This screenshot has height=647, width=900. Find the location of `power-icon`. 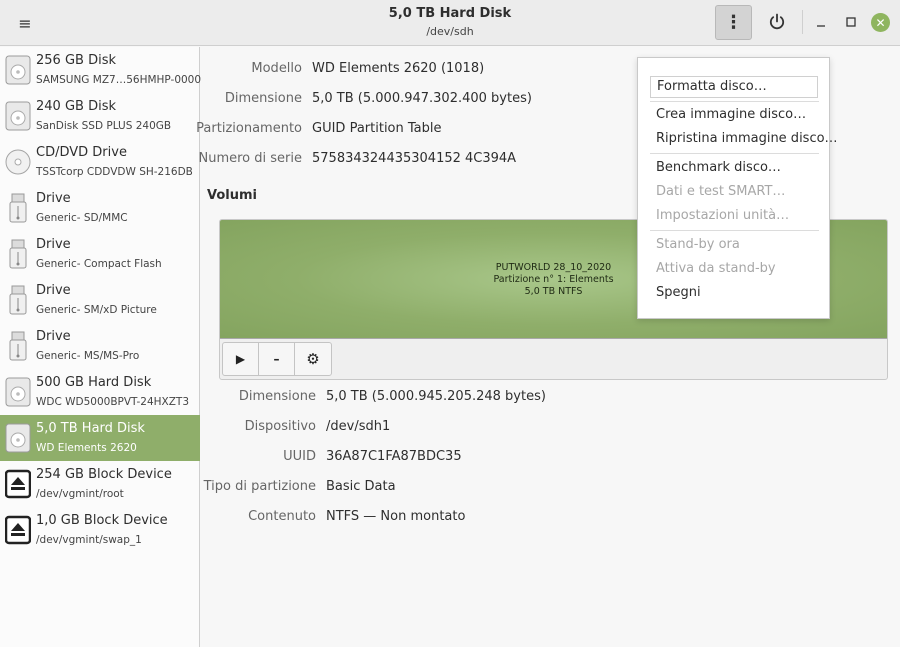

power-icon is located at coordinates (777, 21).